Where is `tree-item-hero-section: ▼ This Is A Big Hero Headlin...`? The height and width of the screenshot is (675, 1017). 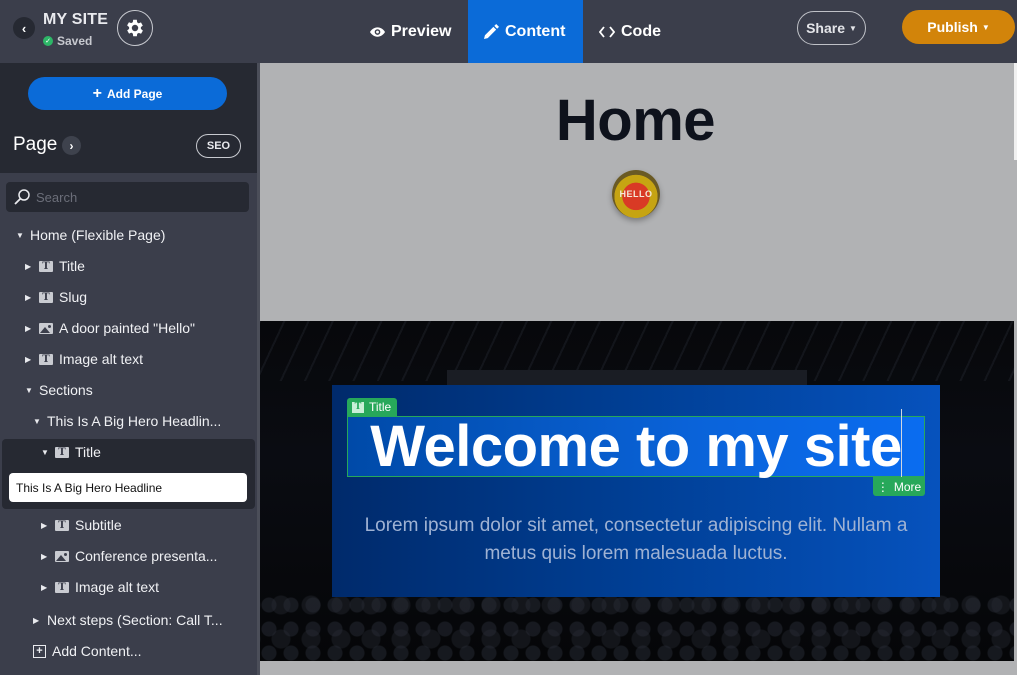
tree-item-hero-section: ▼ This Is A Big Hero Headlin... is located at coordinates (127, 421).